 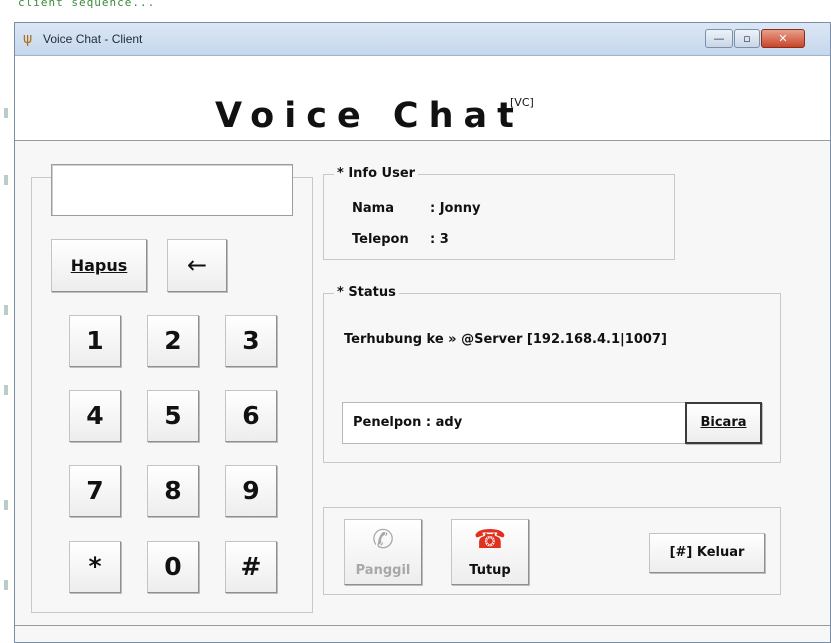 I want to click on number-display-field, so click(x=172, y=190).